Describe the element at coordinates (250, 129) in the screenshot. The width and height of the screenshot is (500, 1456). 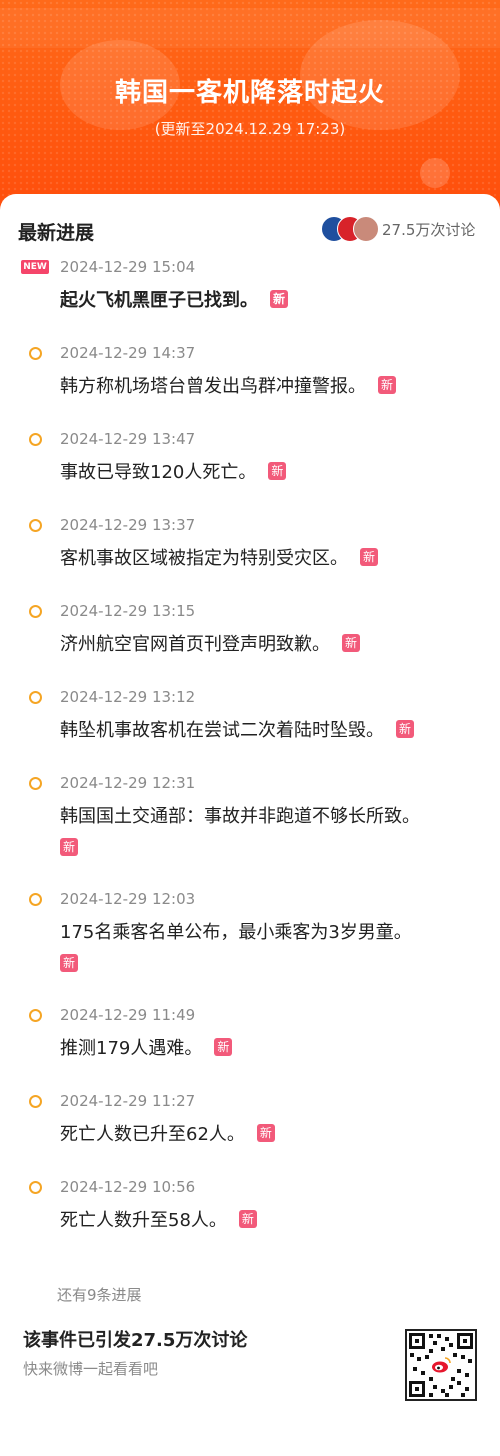
I see `update-time: (更新至2024.12.29 17:23)` at that location.